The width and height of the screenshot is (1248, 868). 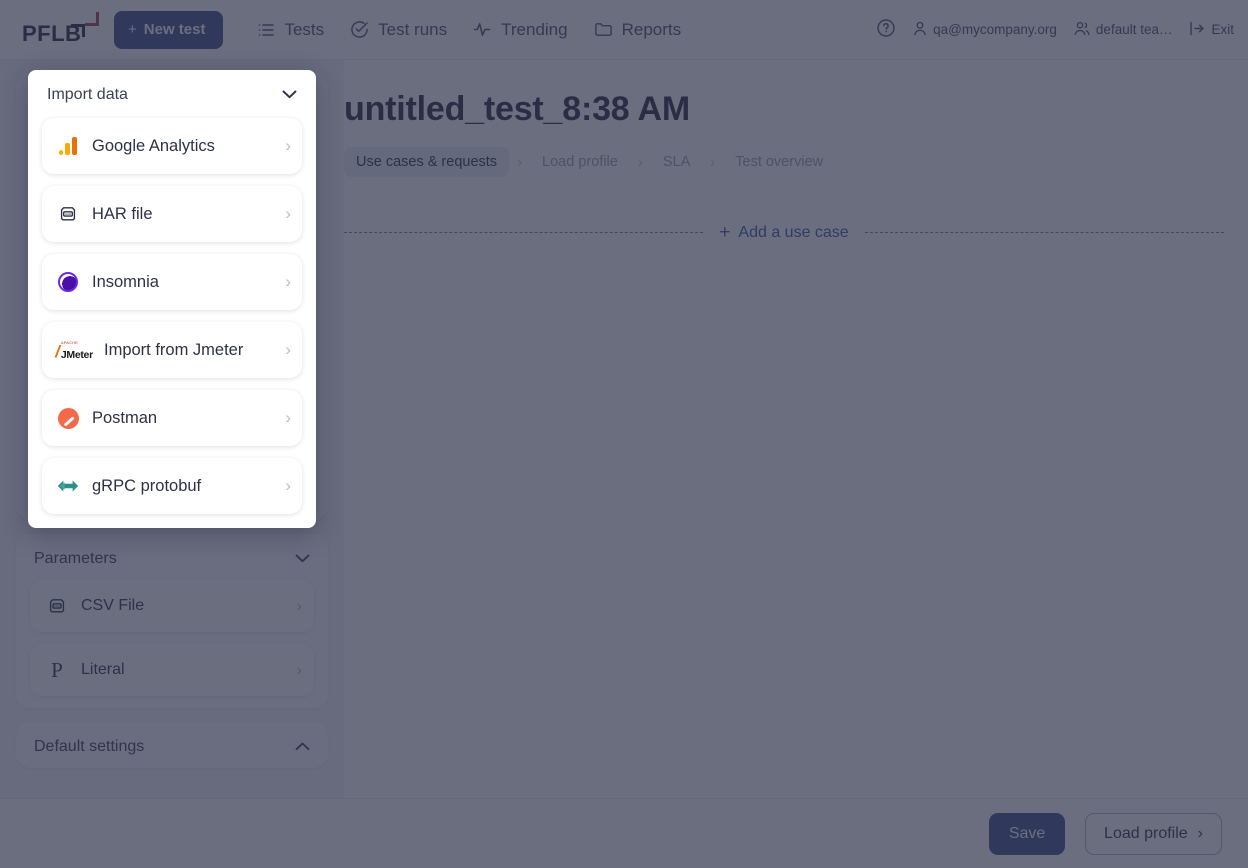 What do you see at coordinates (68, 146) in the screenshot?
I see `google-analytics-icon` at bounding box center [68, 146].